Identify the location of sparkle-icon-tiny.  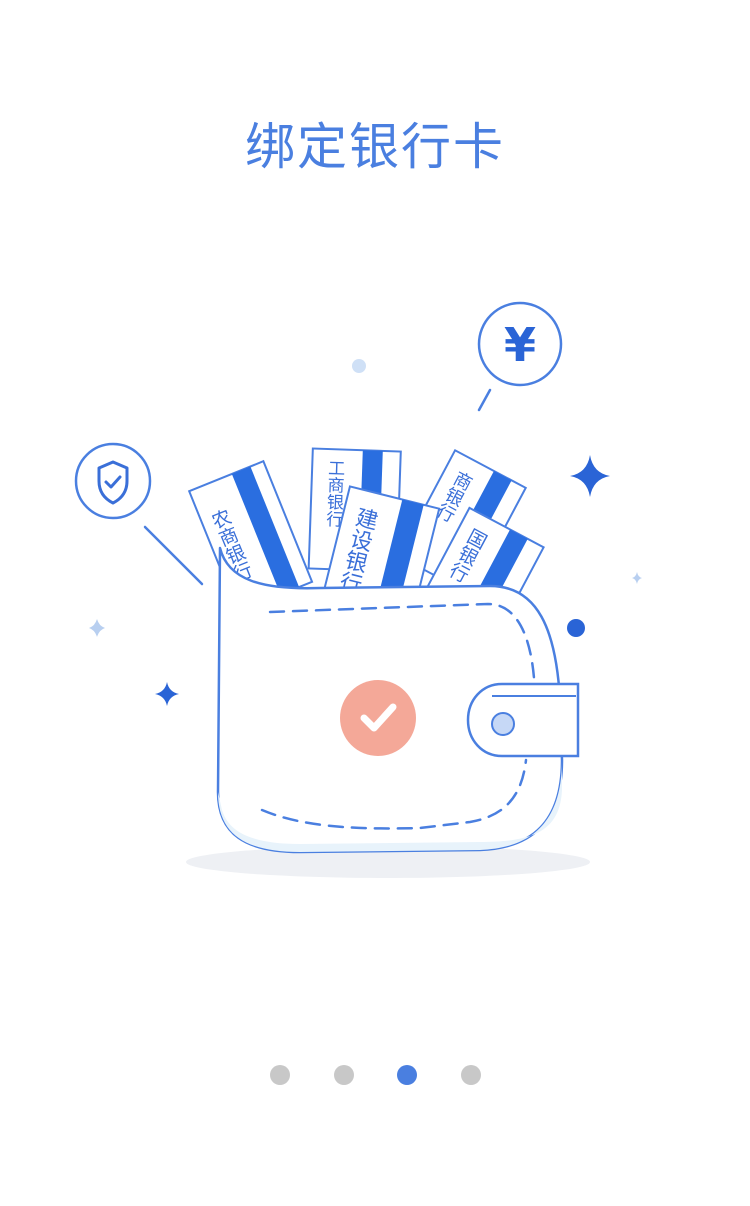
(637, 578).